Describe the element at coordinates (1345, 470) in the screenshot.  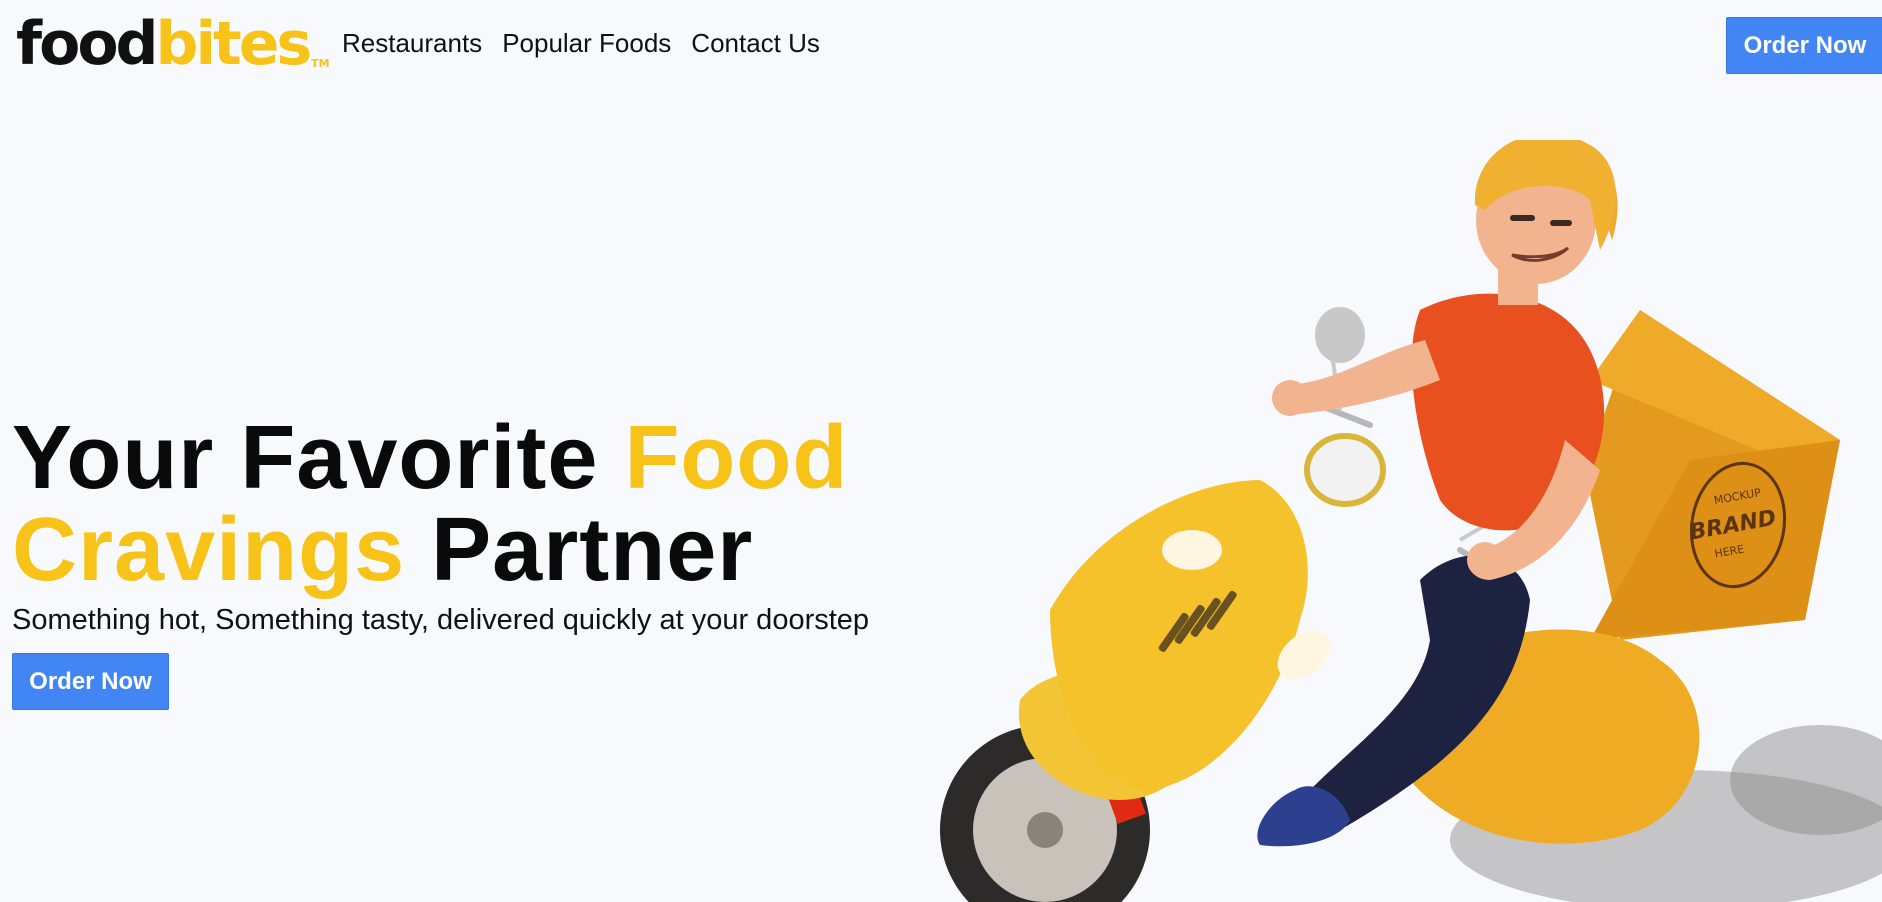
I see `headlight` at that location.